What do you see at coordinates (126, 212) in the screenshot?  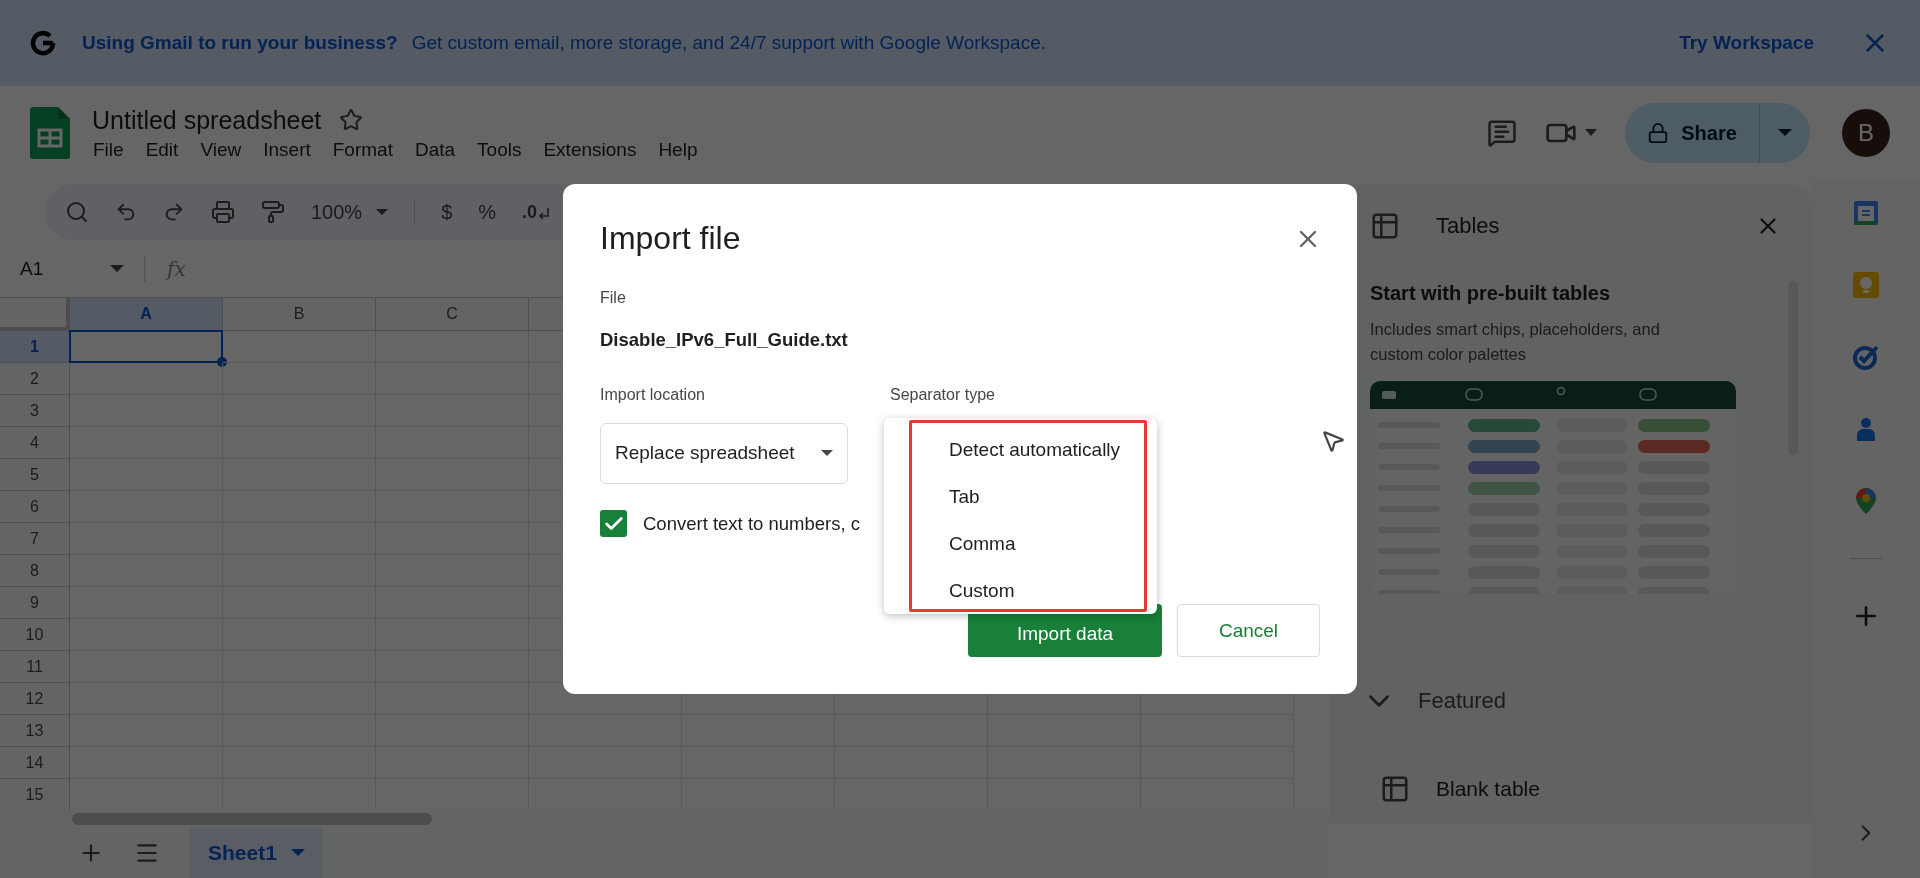 I see `undo-icon` at bounding box center [126, 212].